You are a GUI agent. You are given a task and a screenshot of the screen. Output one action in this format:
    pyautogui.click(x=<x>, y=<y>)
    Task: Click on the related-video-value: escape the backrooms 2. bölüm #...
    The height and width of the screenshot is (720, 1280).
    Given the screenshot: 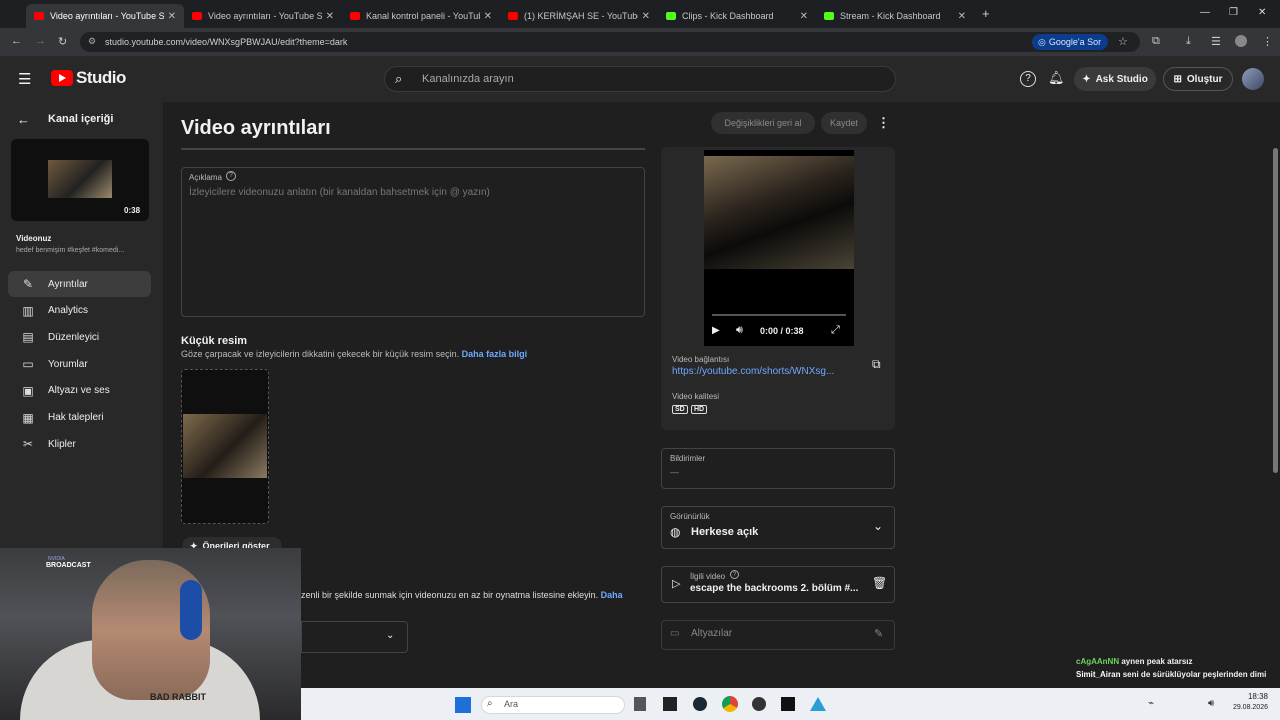 What is the action you would take?
    pyautogui.click(x=774, y=588)
    